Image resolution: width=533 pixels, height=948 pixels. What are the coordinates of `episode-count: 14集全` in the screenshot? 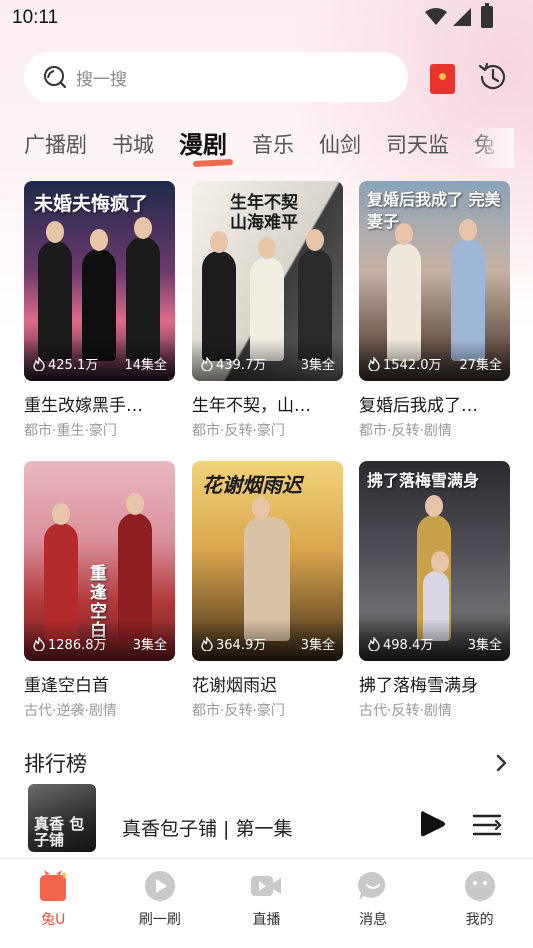 It's located at (145, 365).